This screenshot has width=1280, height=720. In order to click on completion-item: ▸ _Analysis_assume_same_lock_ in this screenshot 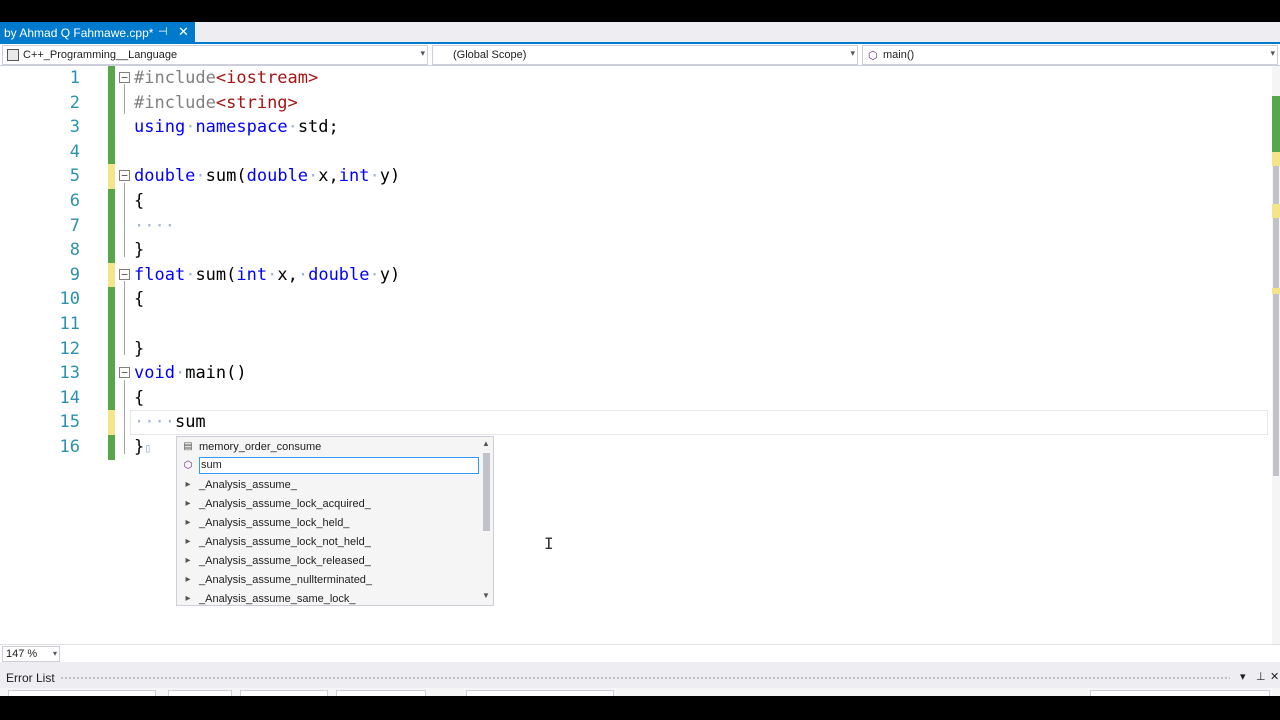, I will do `click(330, 598)`.